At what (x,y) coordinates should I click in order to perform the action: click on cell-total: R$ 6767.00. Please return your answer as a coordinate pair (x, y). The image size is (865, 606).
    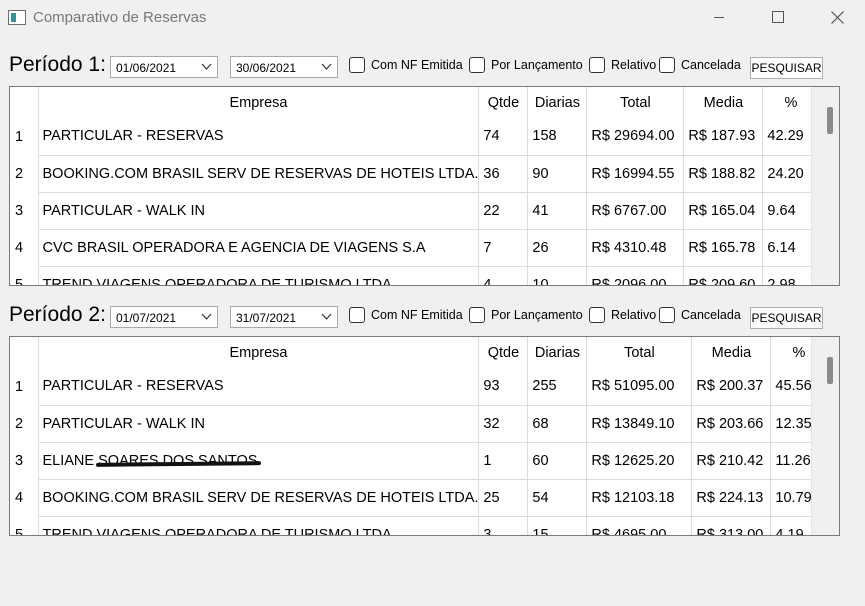
    Looking at the image, I should click on (635, 211).